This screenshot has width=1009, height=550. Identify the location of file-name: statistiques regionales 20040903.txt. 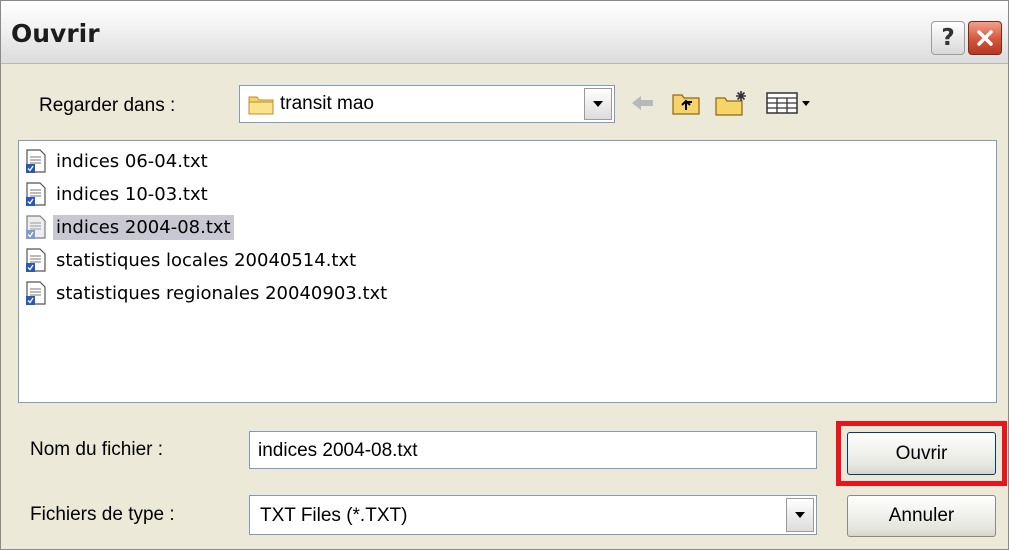
(222, 293).